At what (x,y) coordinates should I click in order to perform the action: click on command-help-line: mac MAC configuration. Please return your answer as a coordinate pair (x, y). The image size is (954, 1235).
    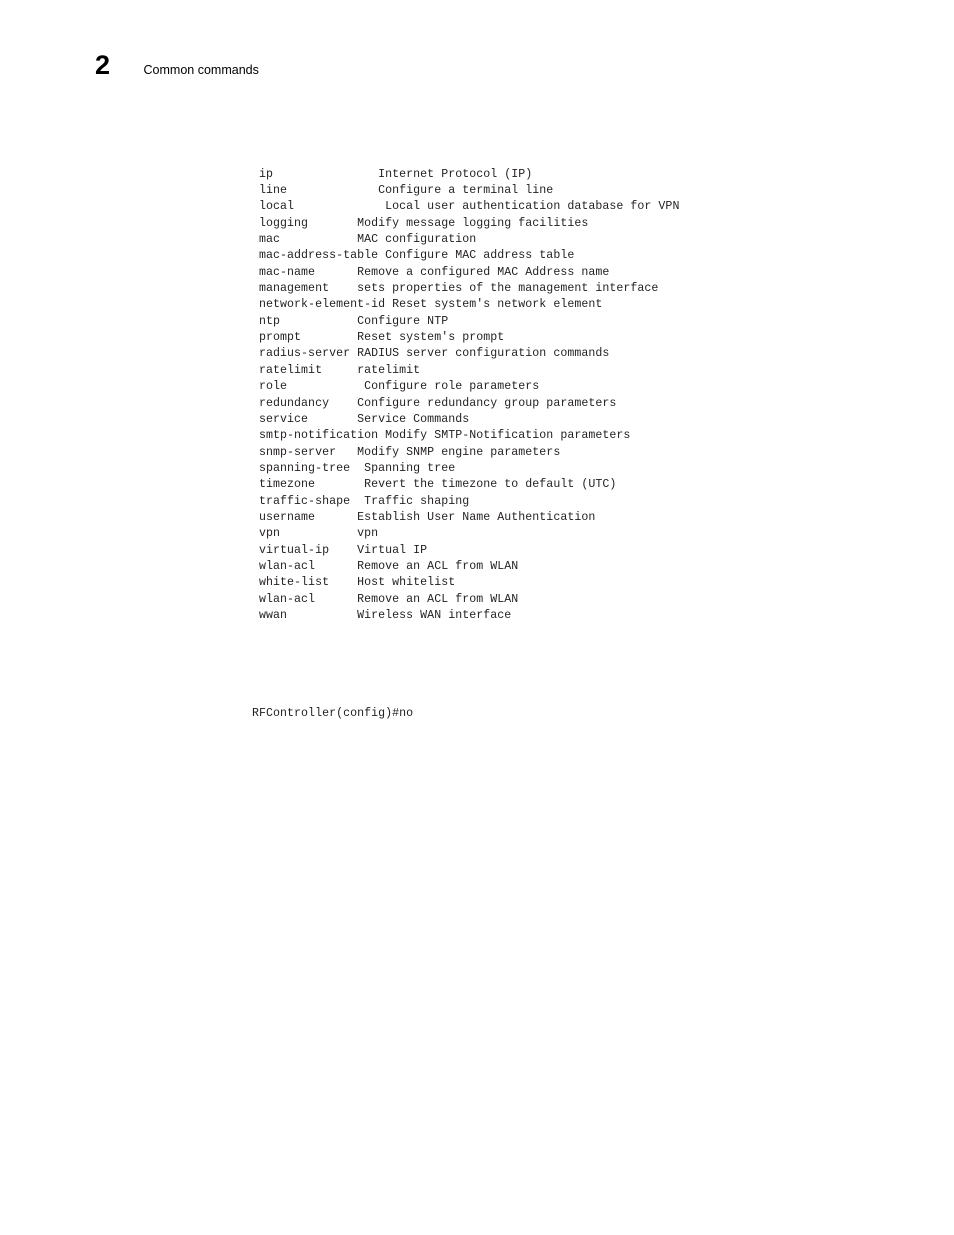
    Looking at the image, I should click on (364, 240).